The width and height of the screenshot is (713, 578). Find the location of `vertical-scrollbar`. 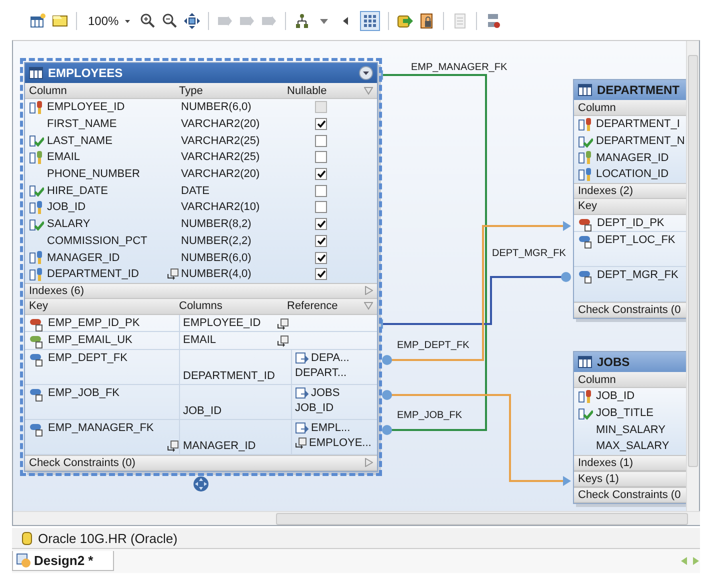

vertical-scrollbar is located at coordinates (692, 276).